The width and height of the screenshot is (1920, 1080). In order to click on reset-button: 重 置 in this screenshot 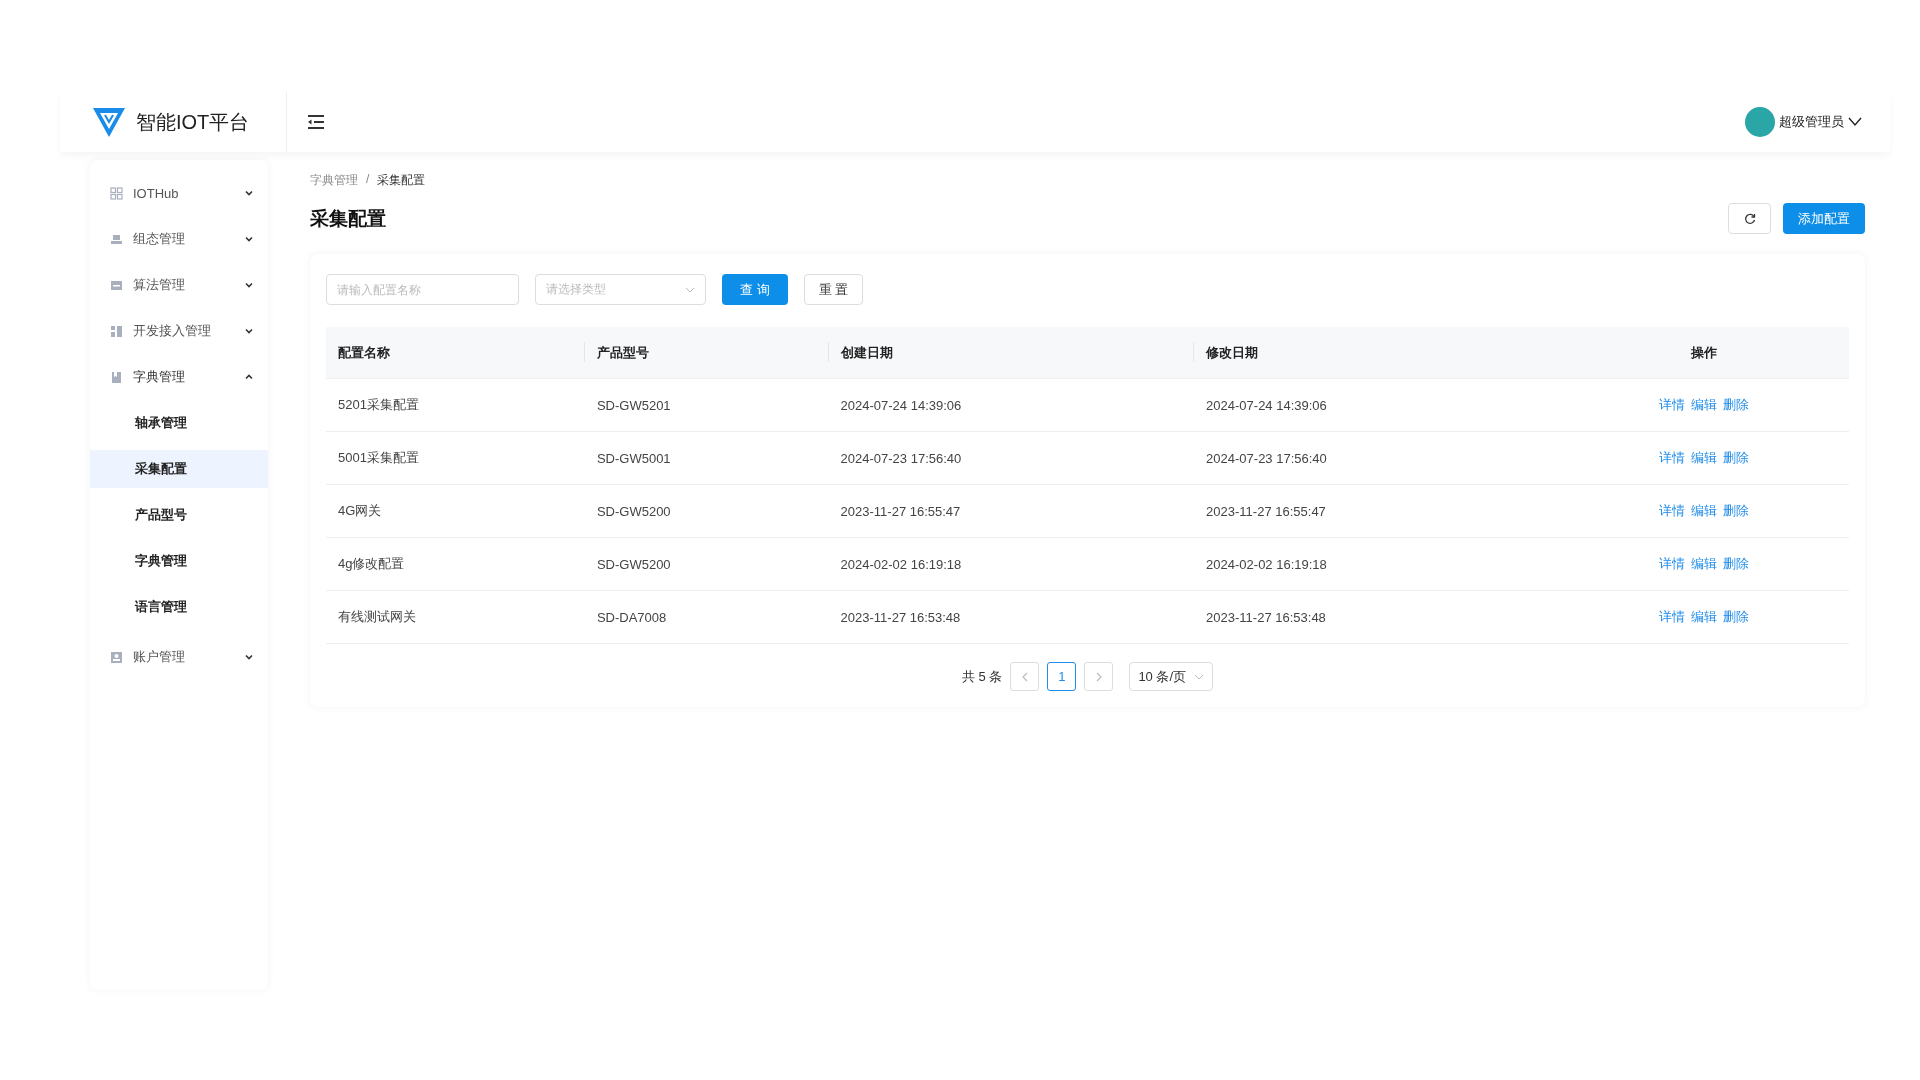, I will do `click(833, 289)`.